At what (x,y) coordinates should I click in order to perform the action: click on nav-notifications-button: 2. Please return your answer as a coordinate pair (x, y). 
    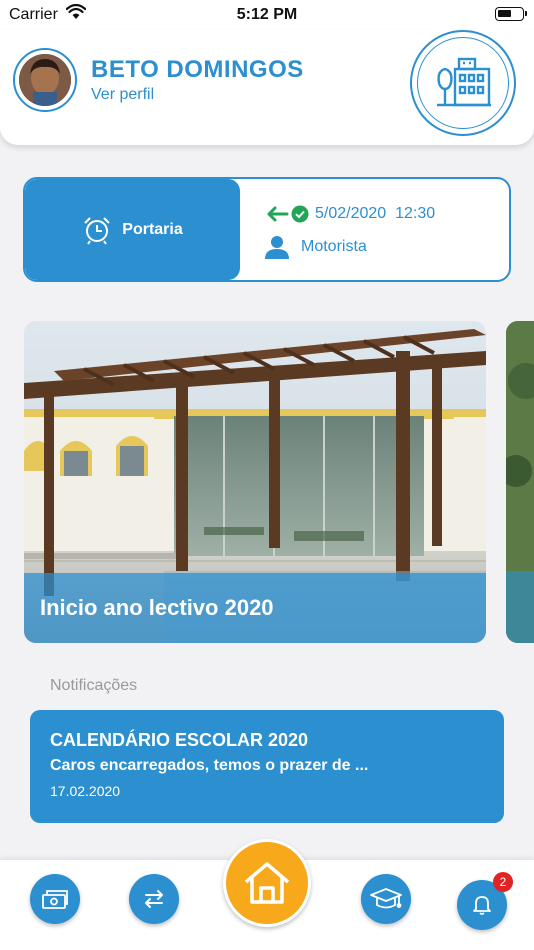
    Looking at the image, I should click on (485, 901).